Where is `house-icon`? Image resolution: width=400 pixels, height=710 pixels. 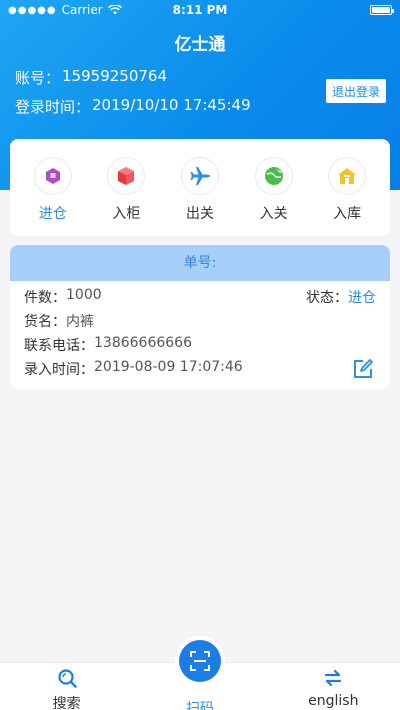 house-icon is located at coordinates (347, 176).